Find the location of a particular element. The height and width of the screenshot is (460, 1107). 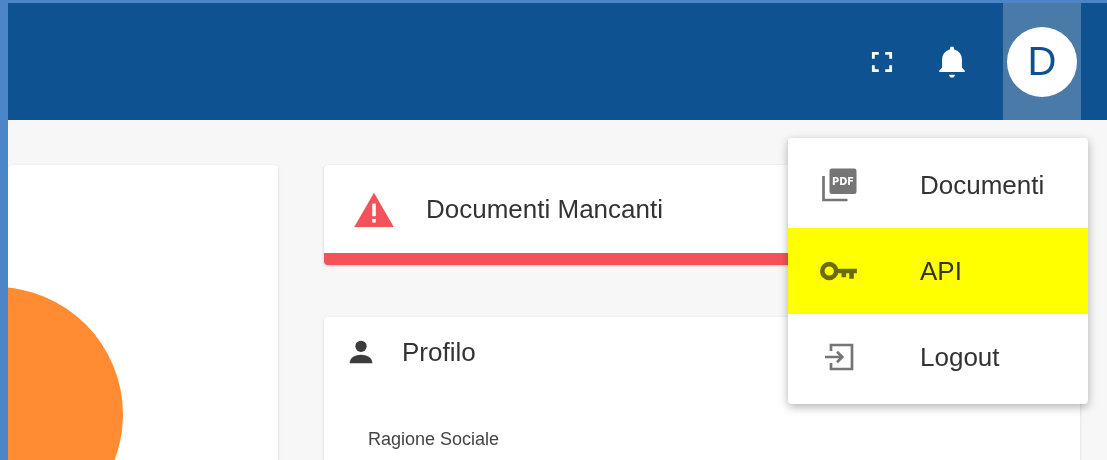

menu-item: PDF Documenti is located at coordinates (938, 185).